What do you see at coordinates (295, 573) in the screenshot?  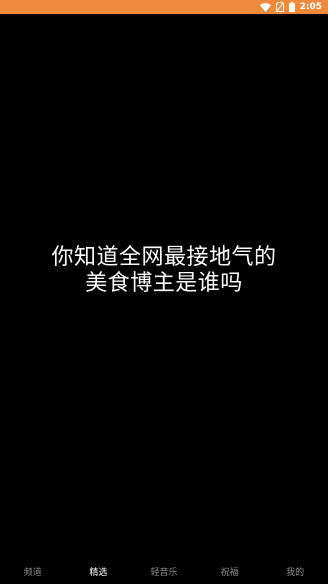 I see `nav-item-mine: 我的` at bounding box center [295, 573].